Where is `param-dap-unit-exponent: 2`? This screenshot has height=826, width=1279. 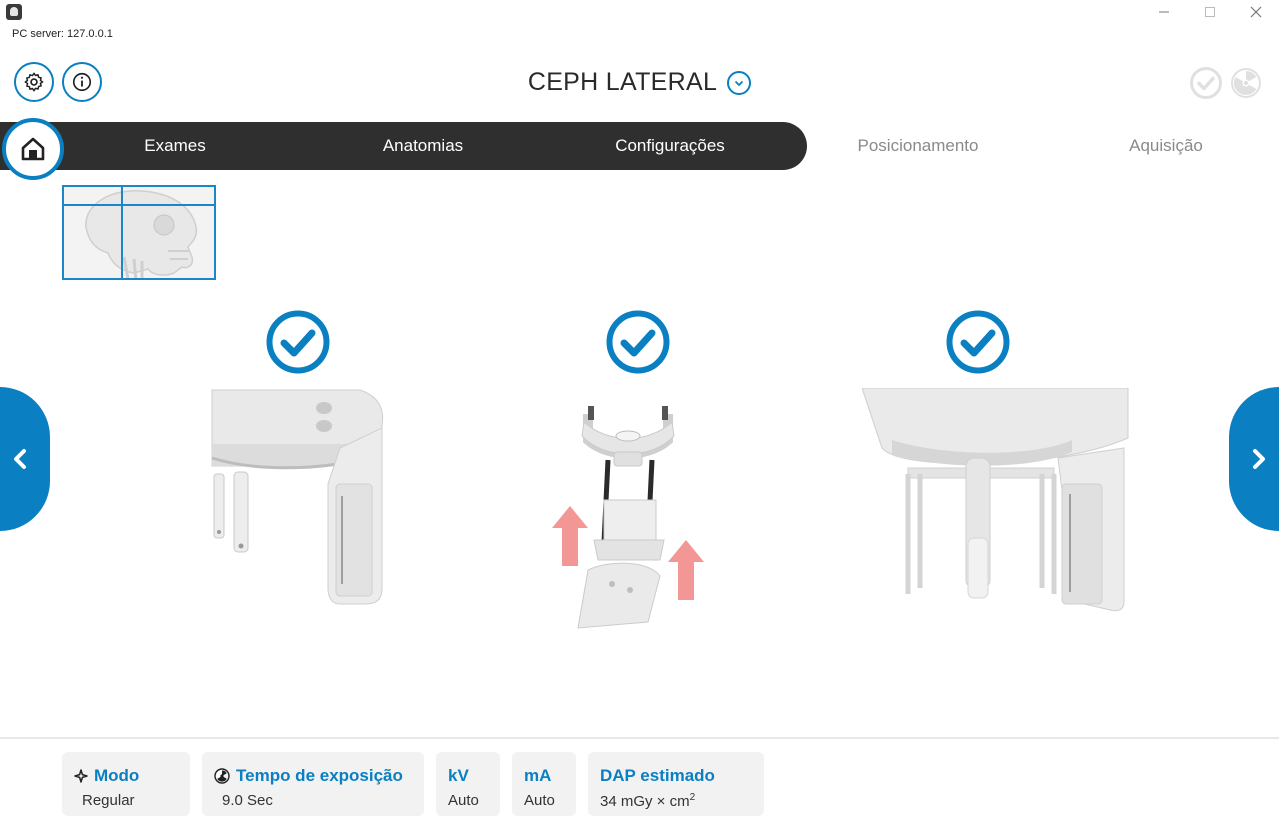 param-dap-unit-exponent: 2 is located at coordinates (692, 797).